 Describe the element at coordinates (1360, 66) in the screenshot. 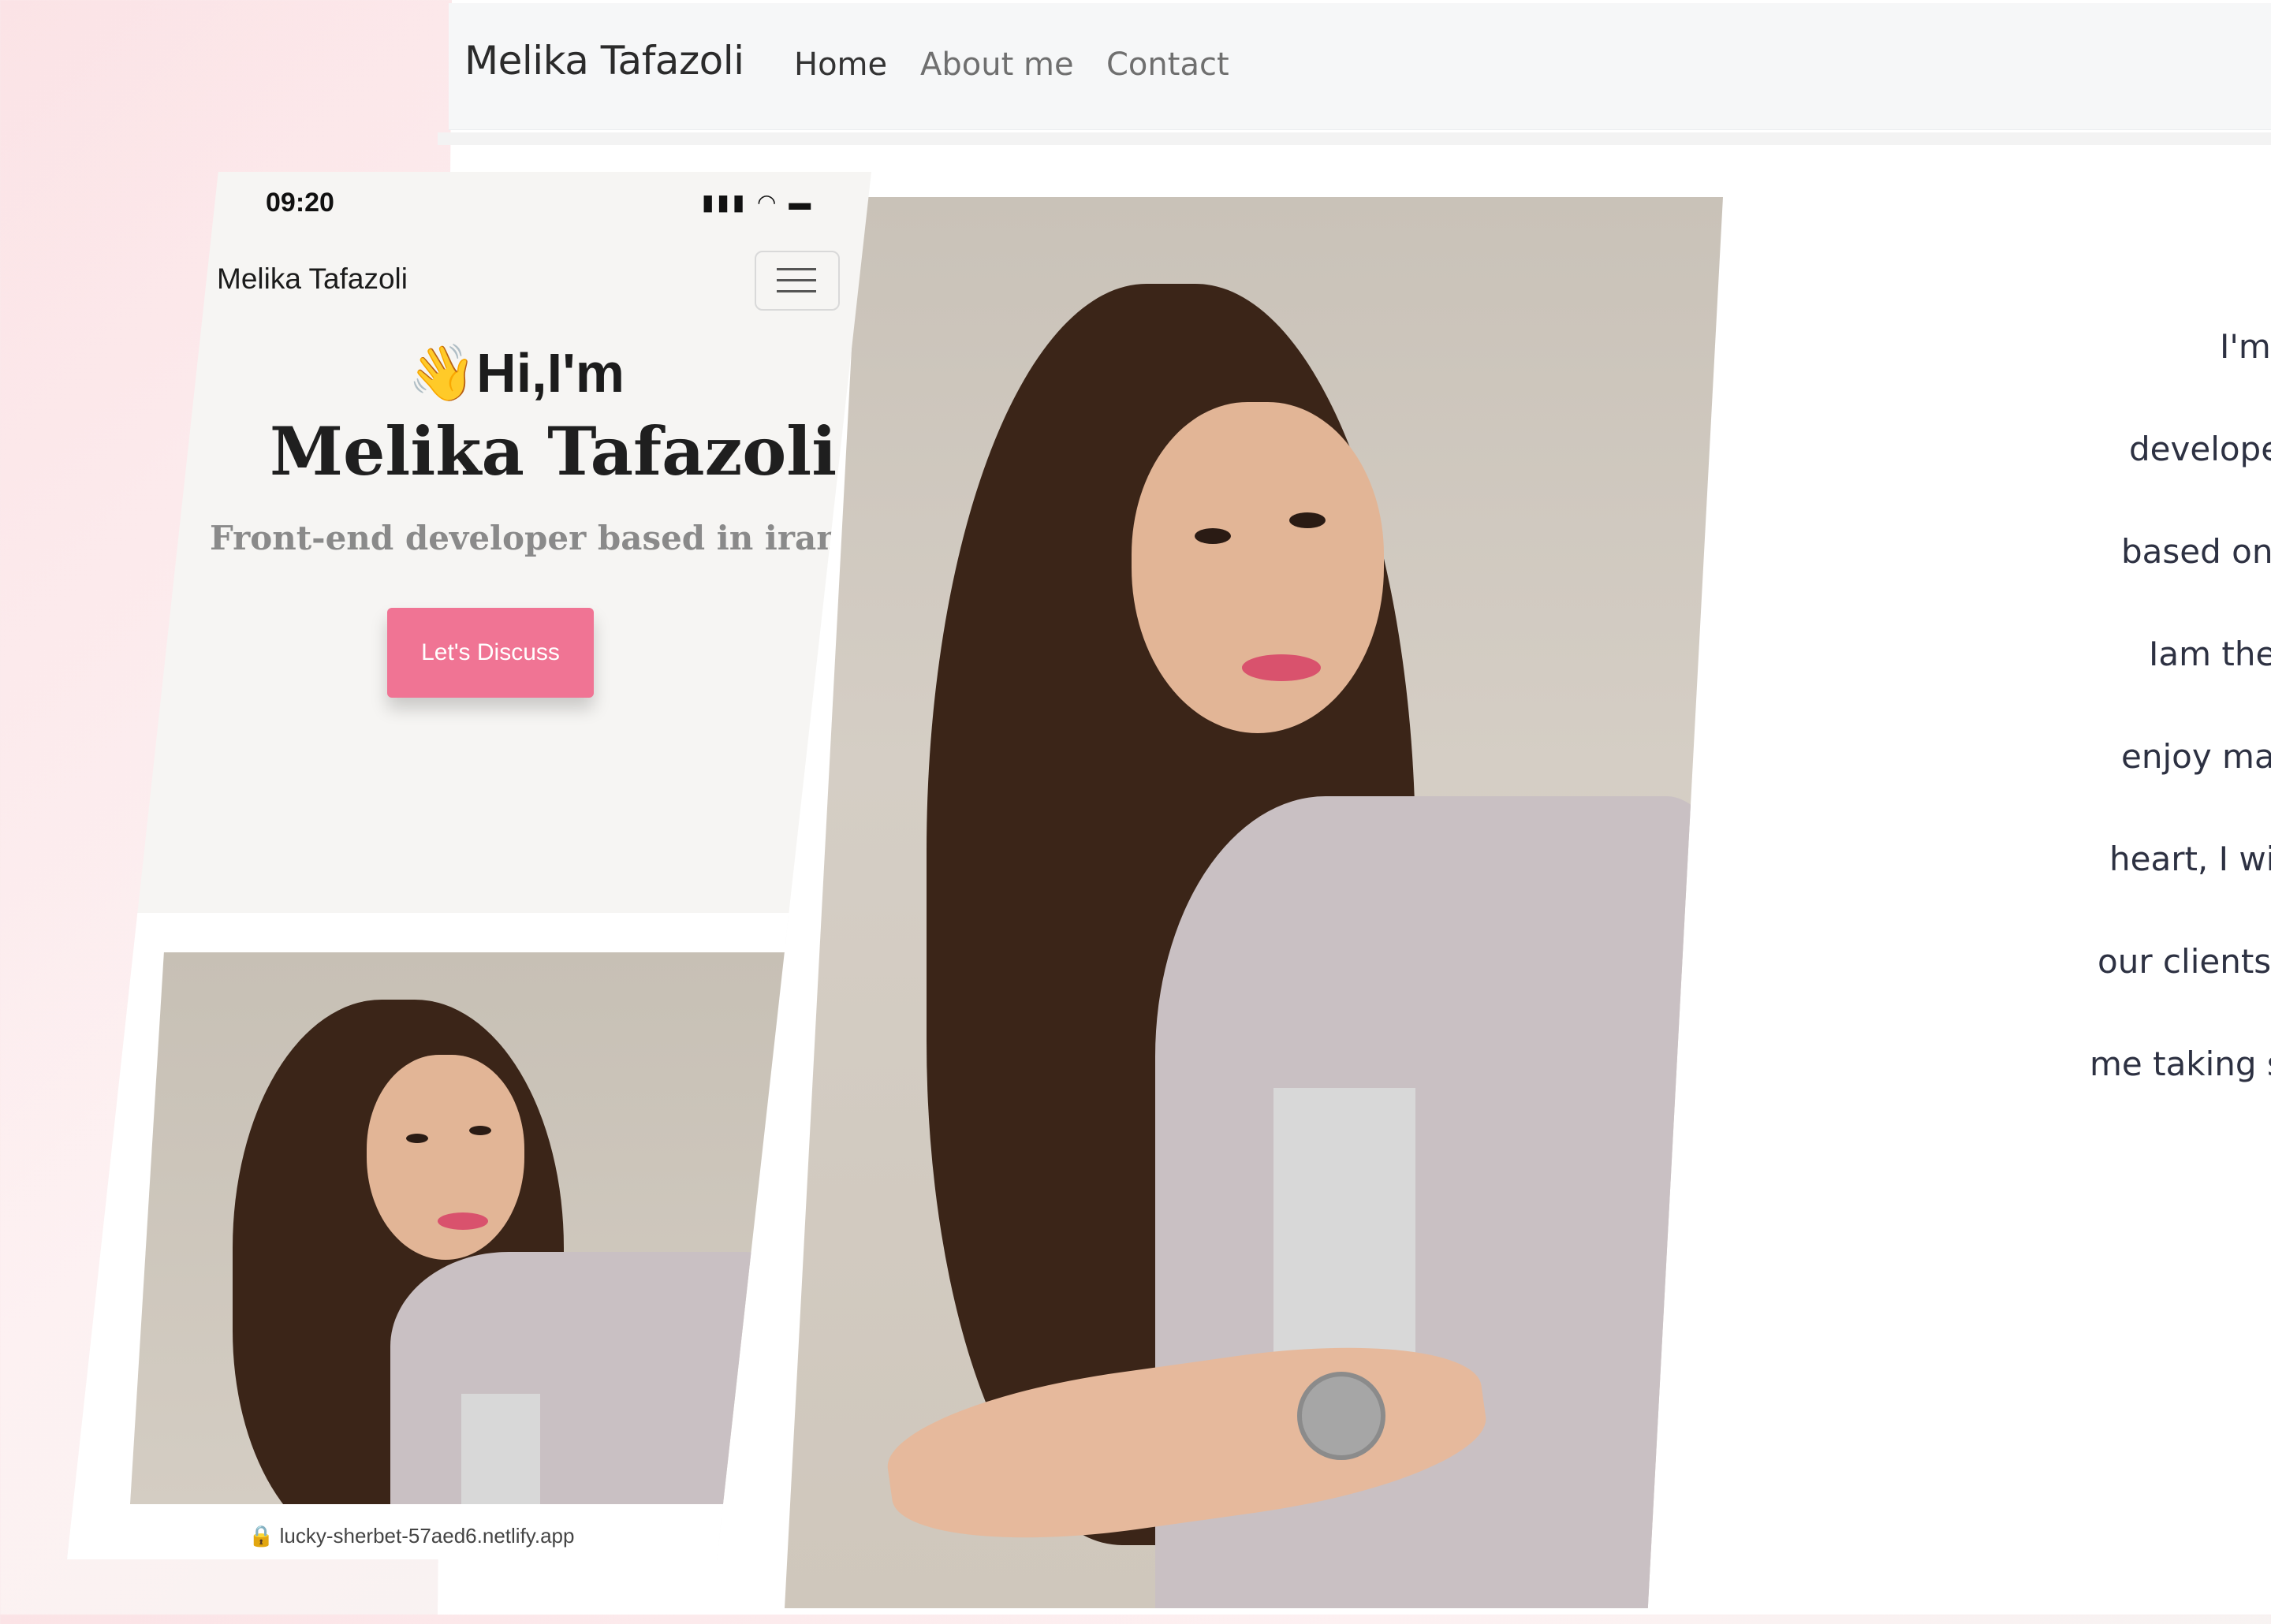

I see `desktop-navbar: Melika Tafazoli Home About me Contact` at that location.